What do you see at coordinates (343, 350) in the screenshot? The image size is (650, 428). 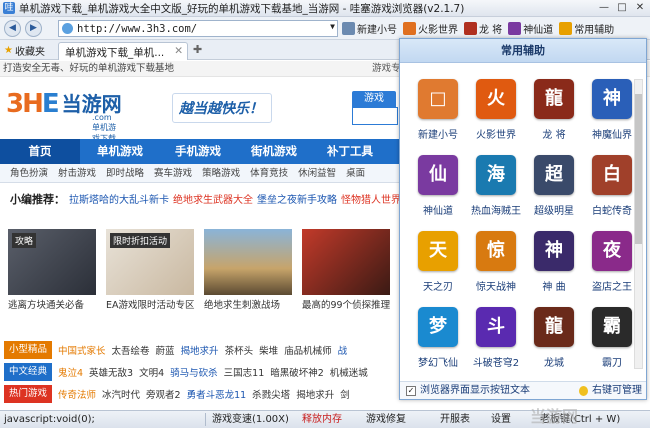 I see `row-link: 战` at bounding box center [343, 350].